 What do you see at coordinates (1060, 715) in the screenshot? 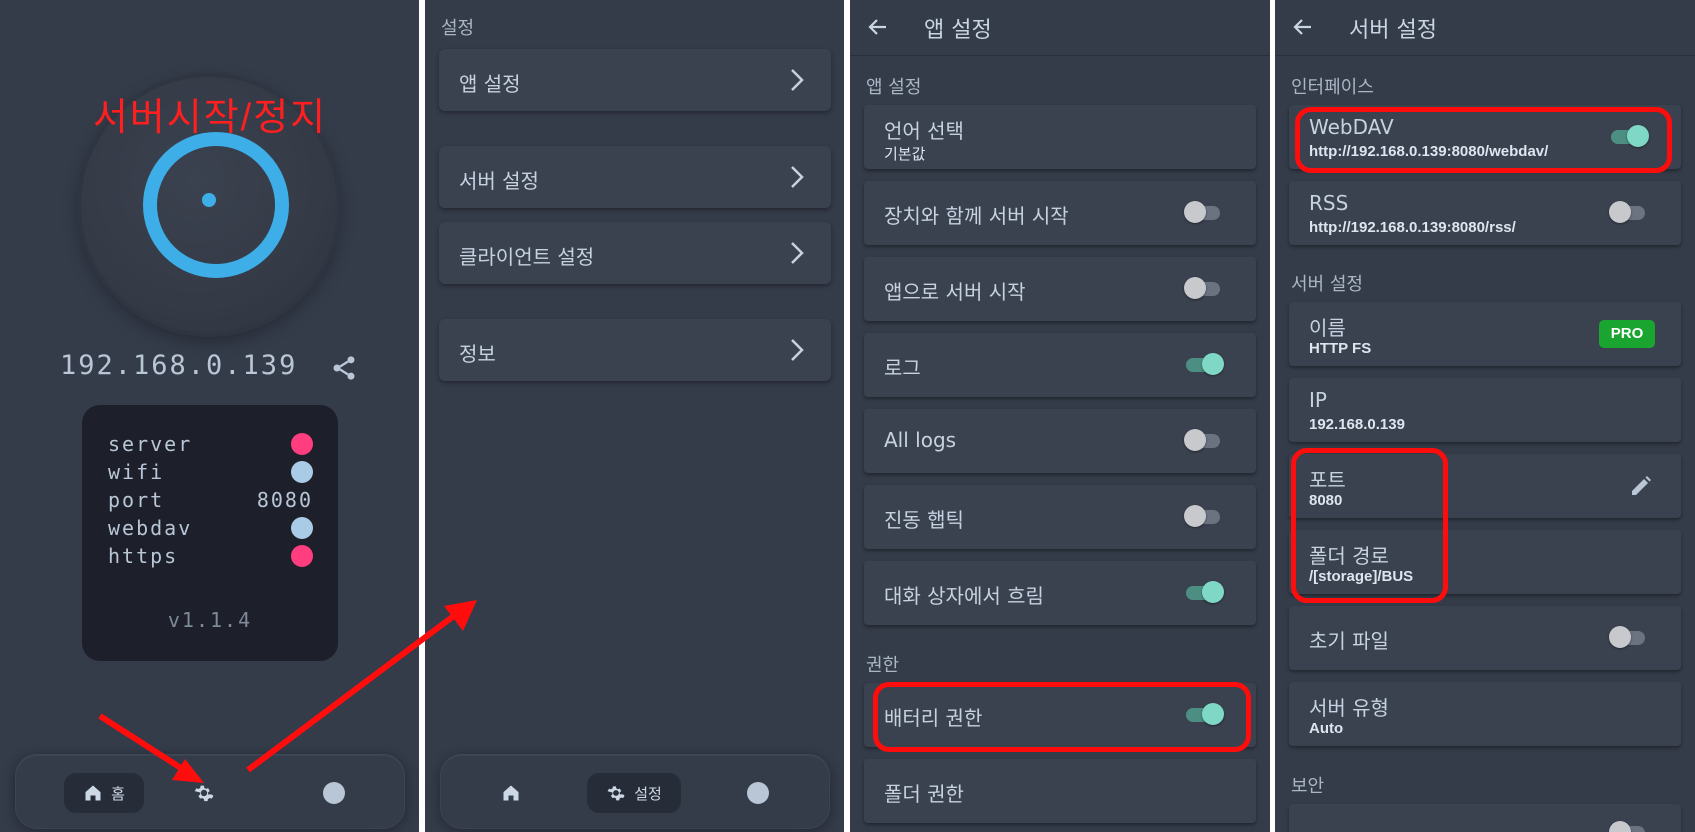
I see `battery-permission-row: 배터리 권한` at bounding box center [1060, 715].